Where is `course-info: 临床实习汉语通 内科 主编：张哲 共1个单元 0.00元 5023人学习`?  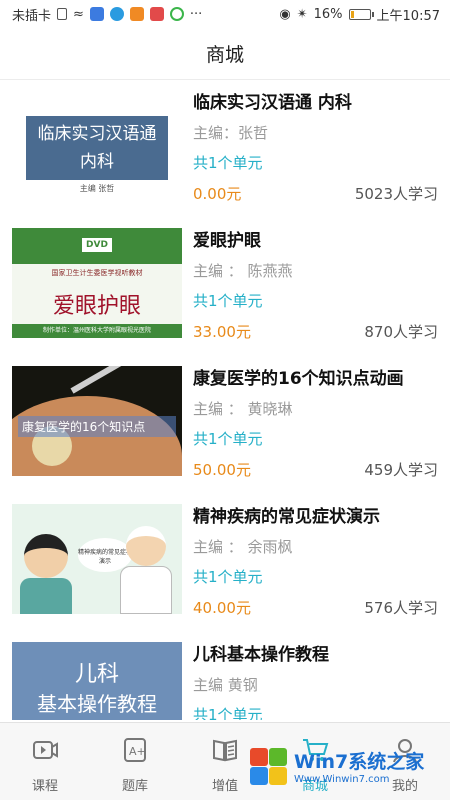
course-info: 临床实习汉语通 内科 主编：张哲 共1个单元 0.00元 5023人学习 is located at coordinates (315, 149).